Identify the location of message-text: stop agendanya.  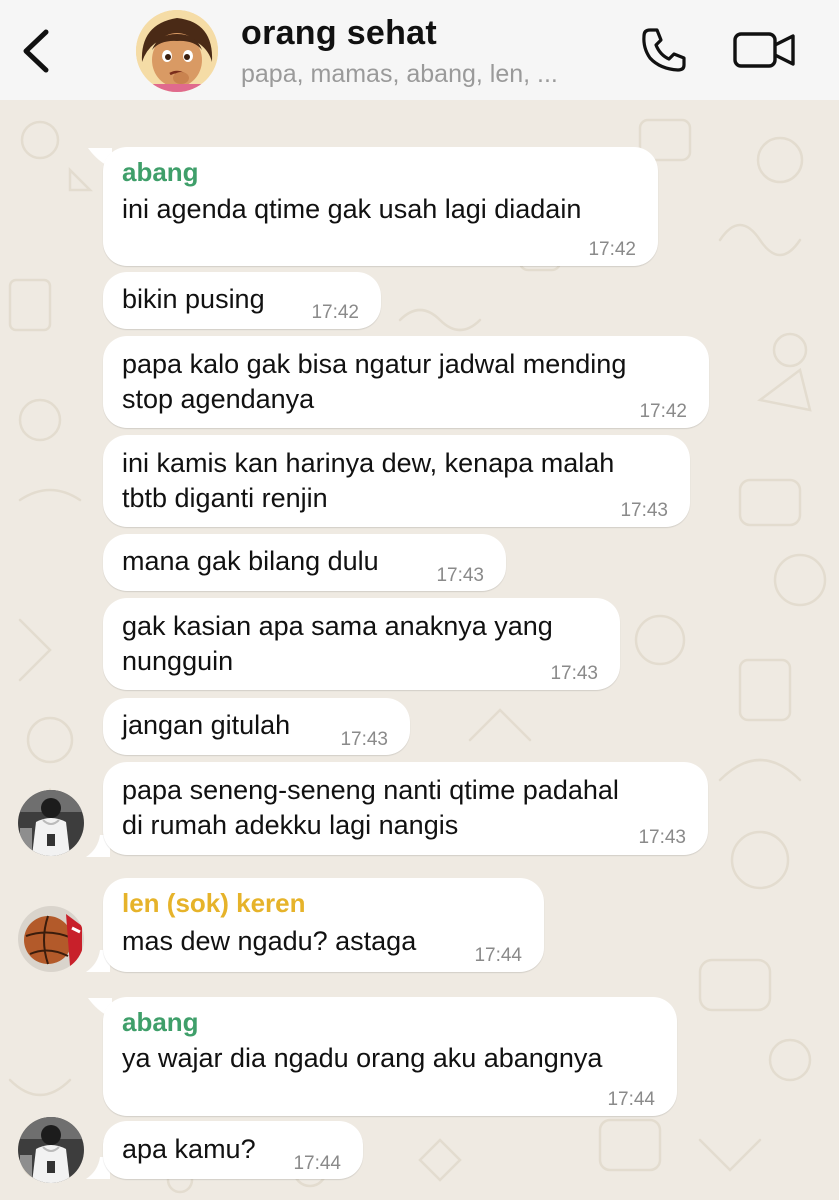
(218, 399).